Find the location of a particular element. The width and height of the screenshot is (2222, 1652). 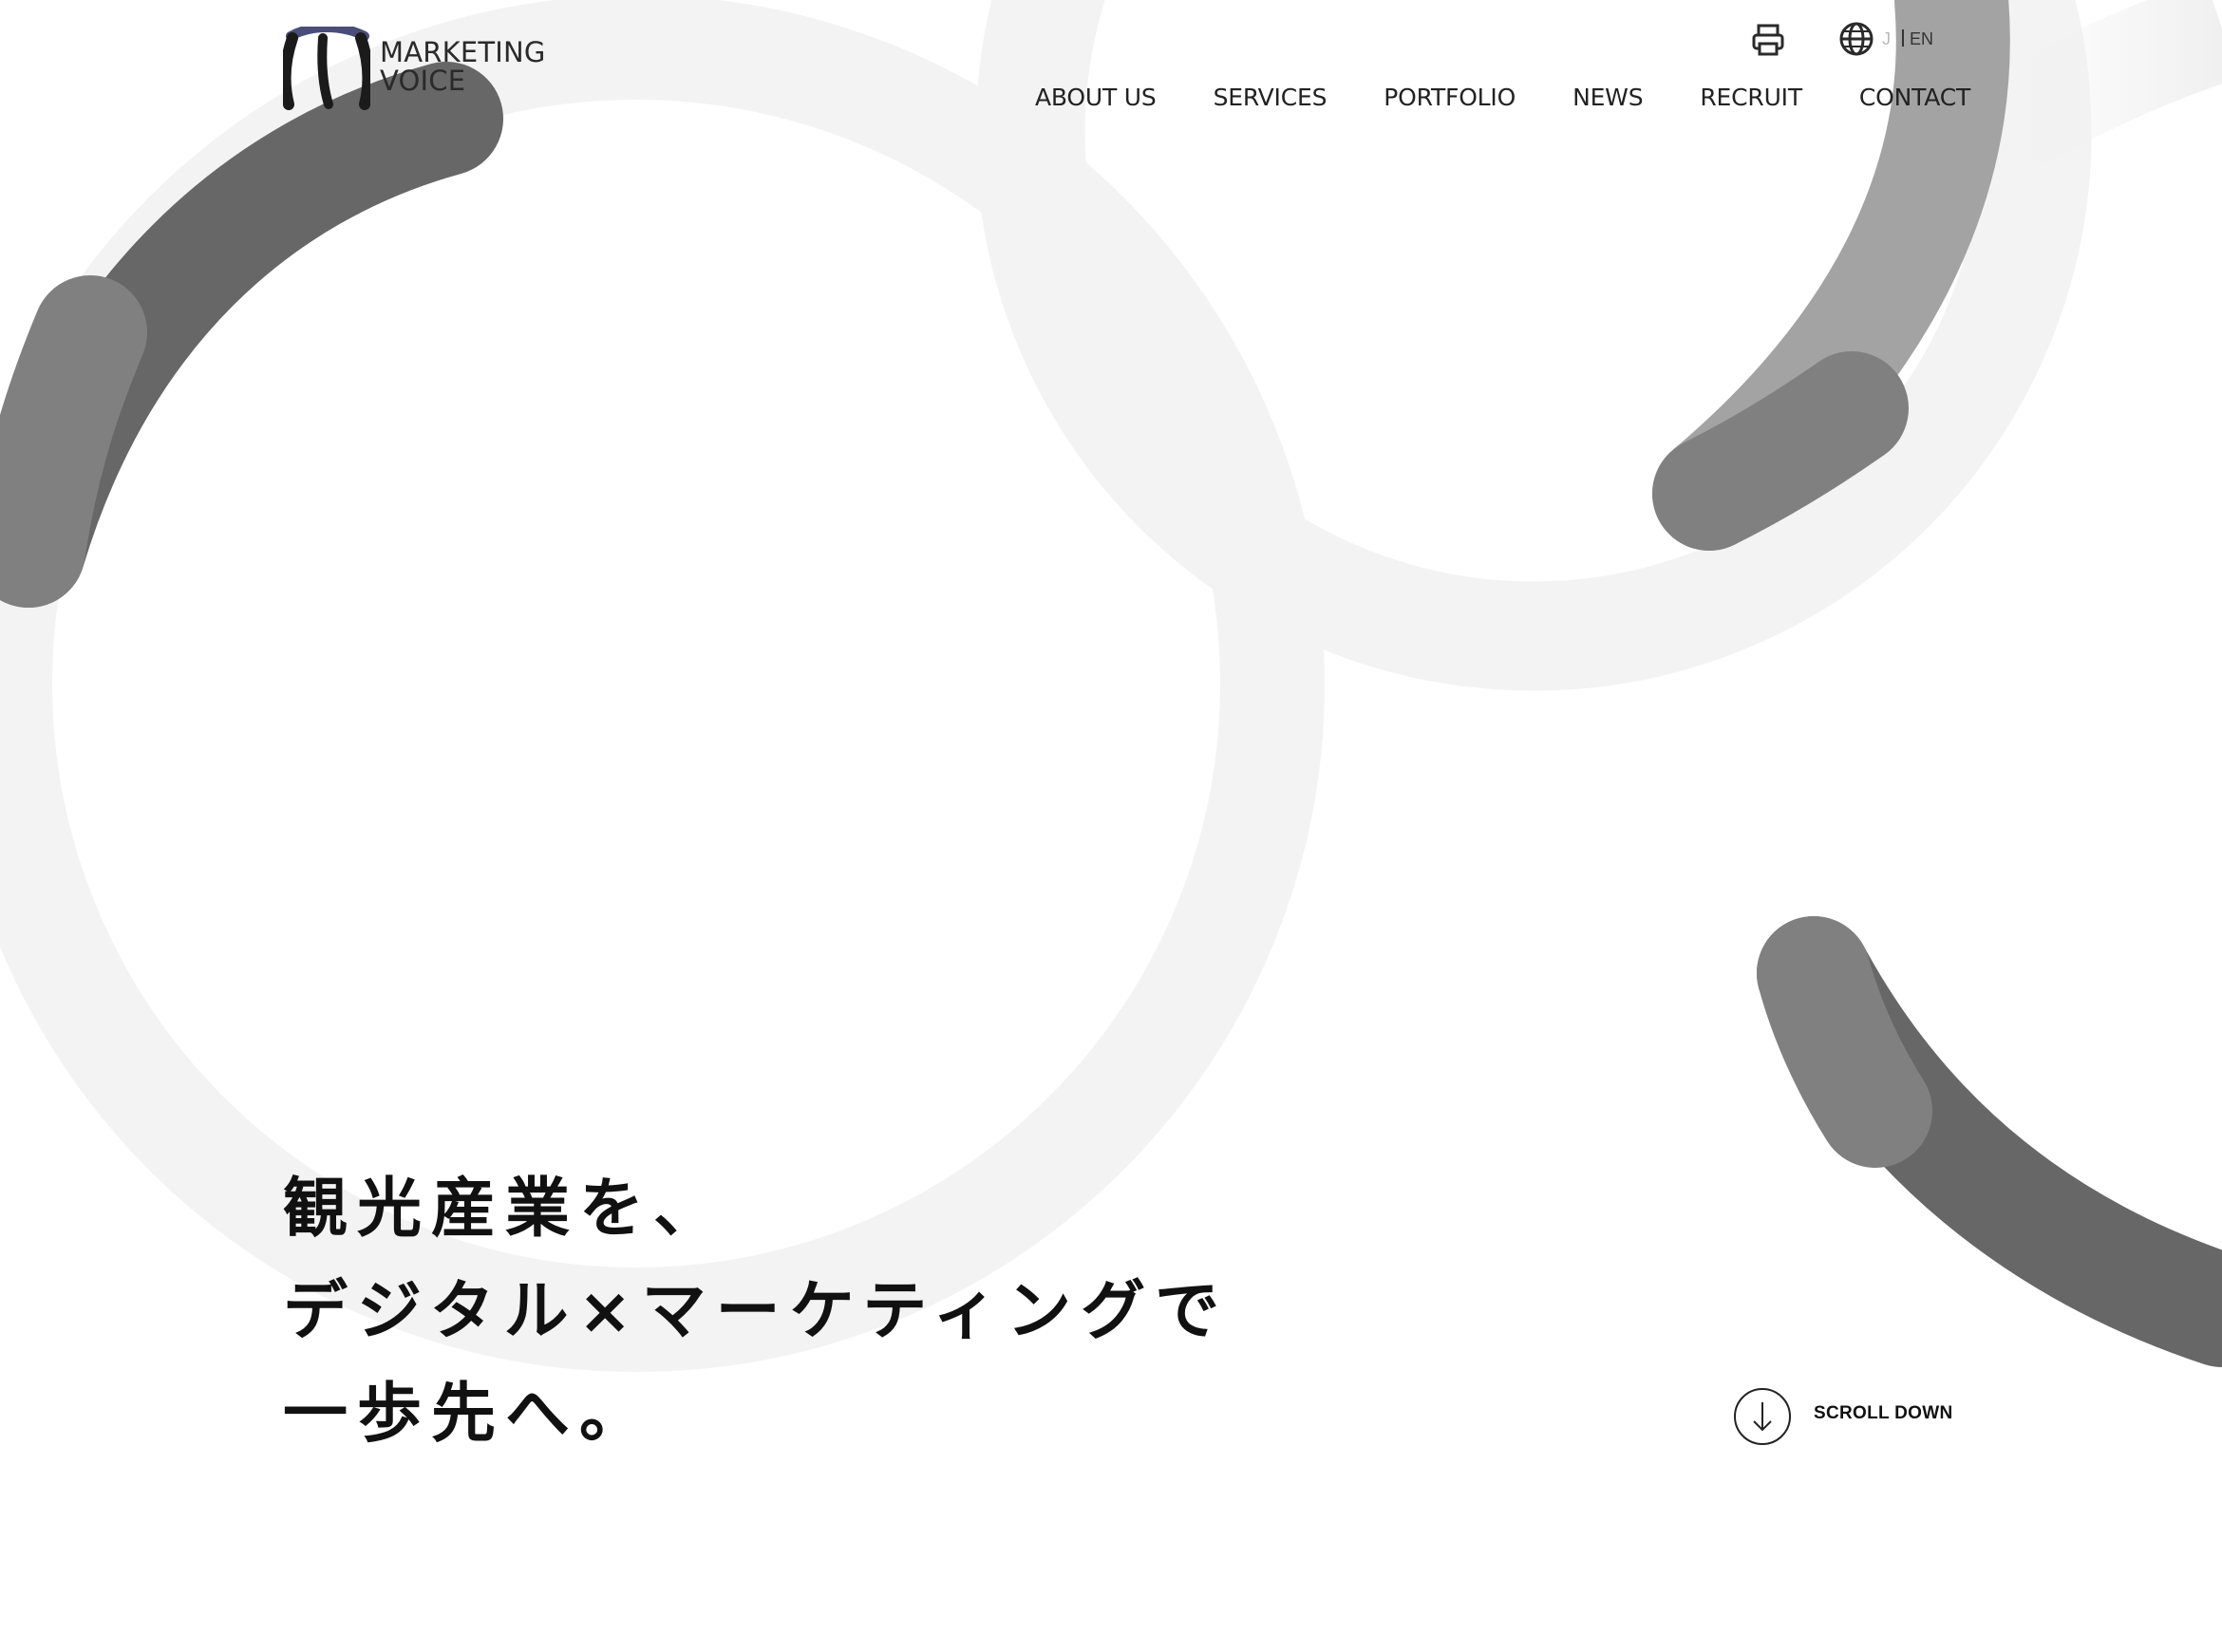

scroll-down-button: SCROLL DOWN is located at coordinates (1846, 1417).